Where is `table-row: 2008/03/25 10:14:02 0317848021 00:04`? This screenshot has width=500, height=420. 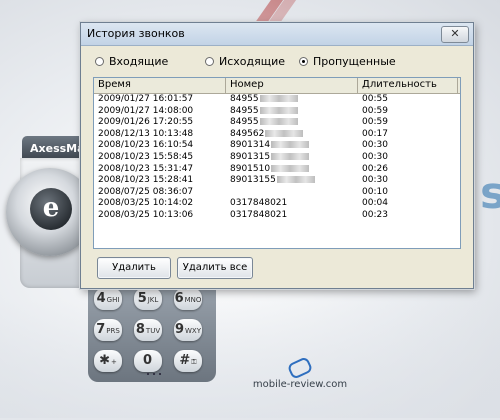 table-row: 2008/03/25 10:14:02 0317848021 00:04 is located at coordinates (277, 204).